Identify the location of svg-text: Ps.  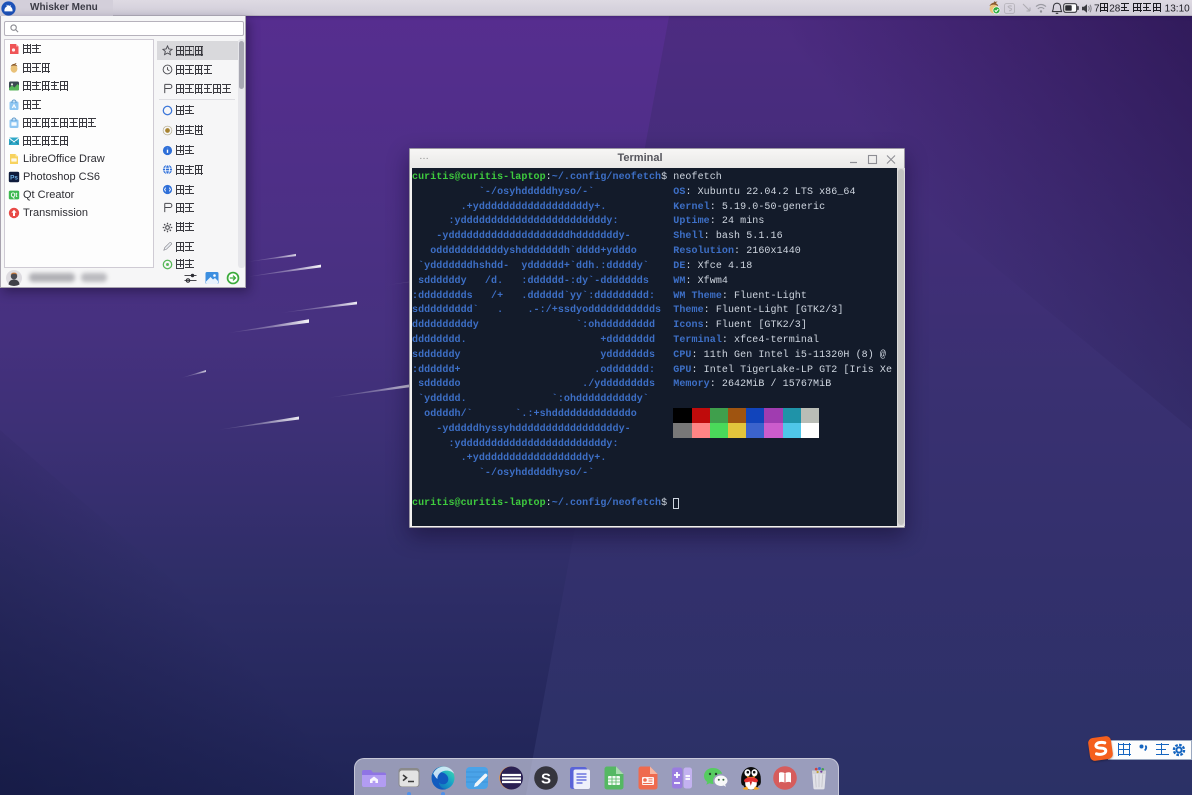
(14, 177).